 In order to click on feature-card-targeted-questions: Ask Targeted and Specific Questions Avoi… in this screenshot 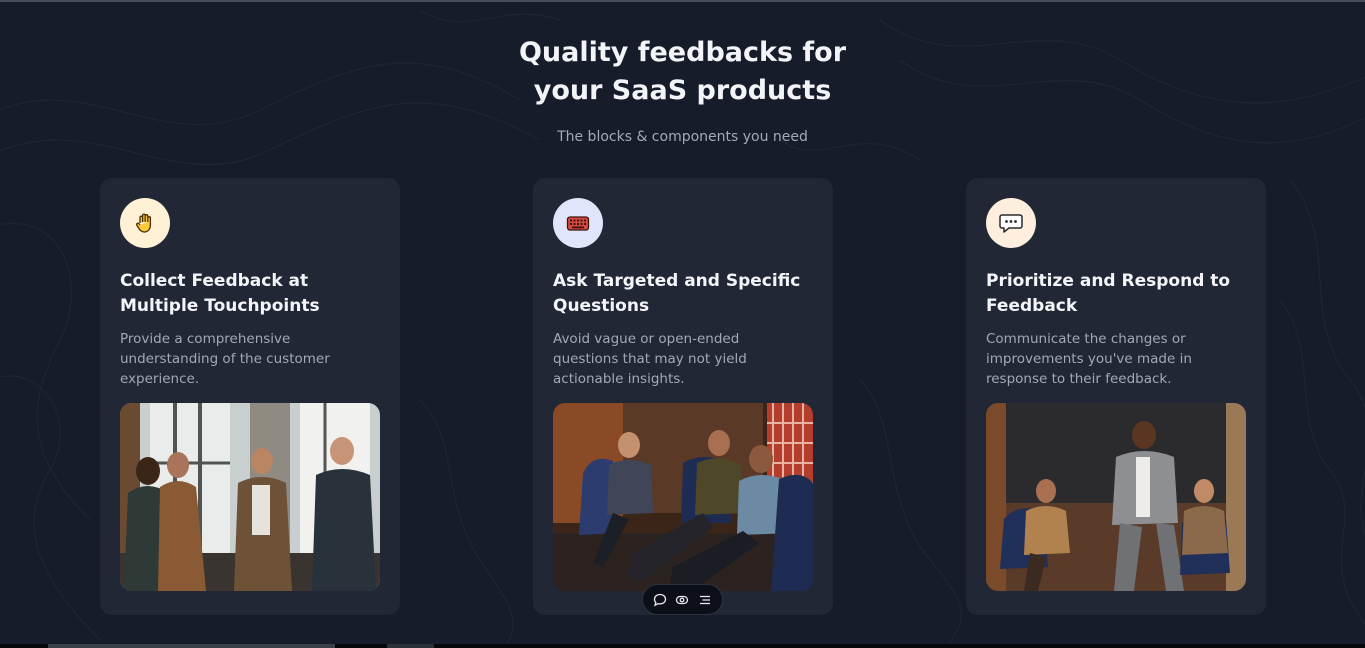, I will do `click(683, 396)`.